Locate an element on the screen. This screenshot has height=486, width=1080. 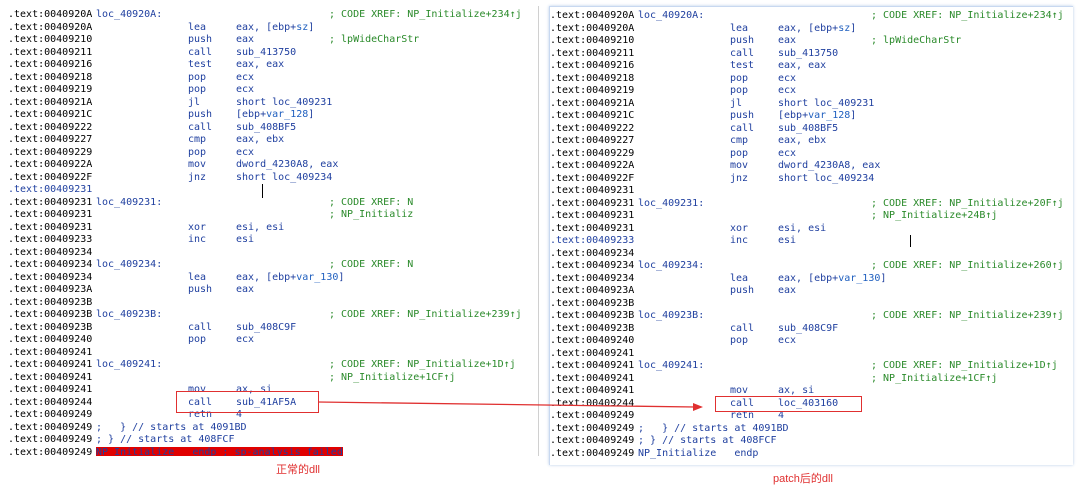
proc-end: NP_Initialize endp is located at coordinates (698, 453).